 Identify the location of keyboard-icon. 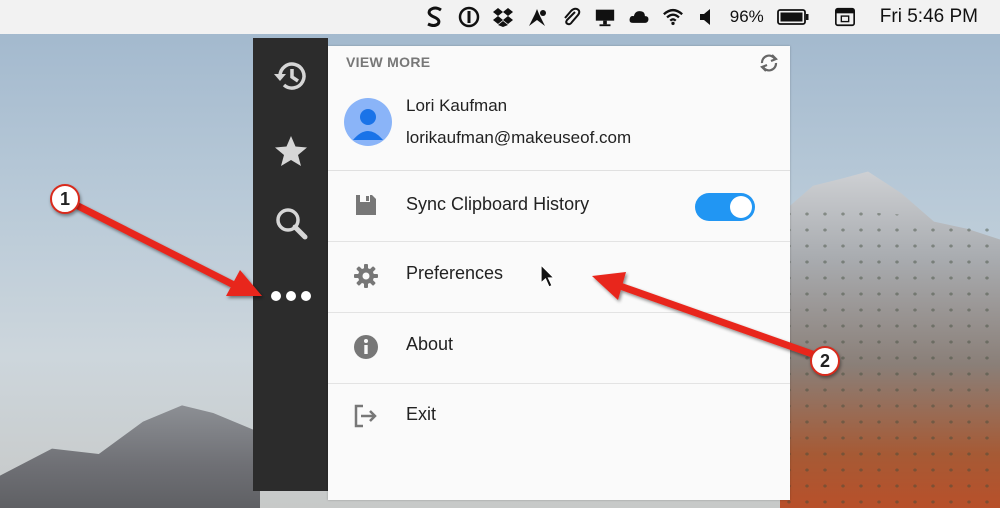
(845, 17).